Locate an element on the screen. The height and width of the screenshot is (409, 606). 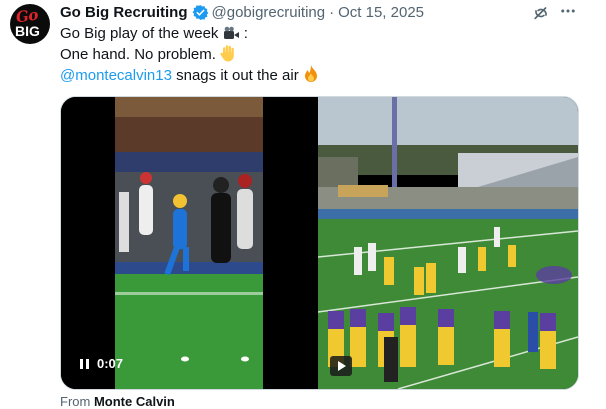
avatar: Go BIG is located at coordinates (30, 24).